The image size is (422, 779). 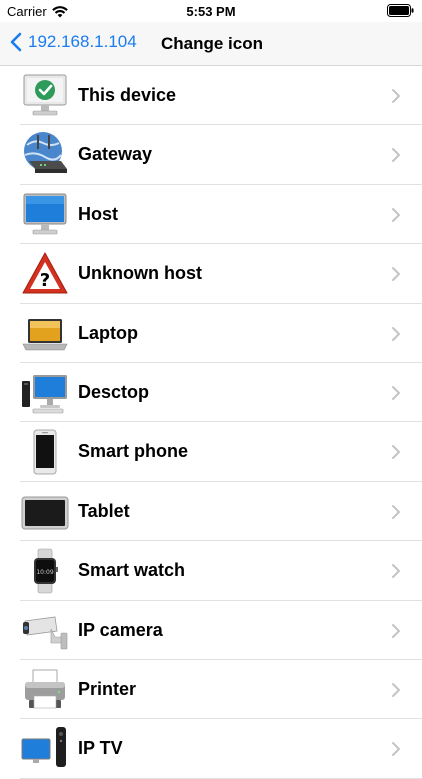 I want to click on list-item-unknown-host: ? Unknown host, so click(x=211, y=274).